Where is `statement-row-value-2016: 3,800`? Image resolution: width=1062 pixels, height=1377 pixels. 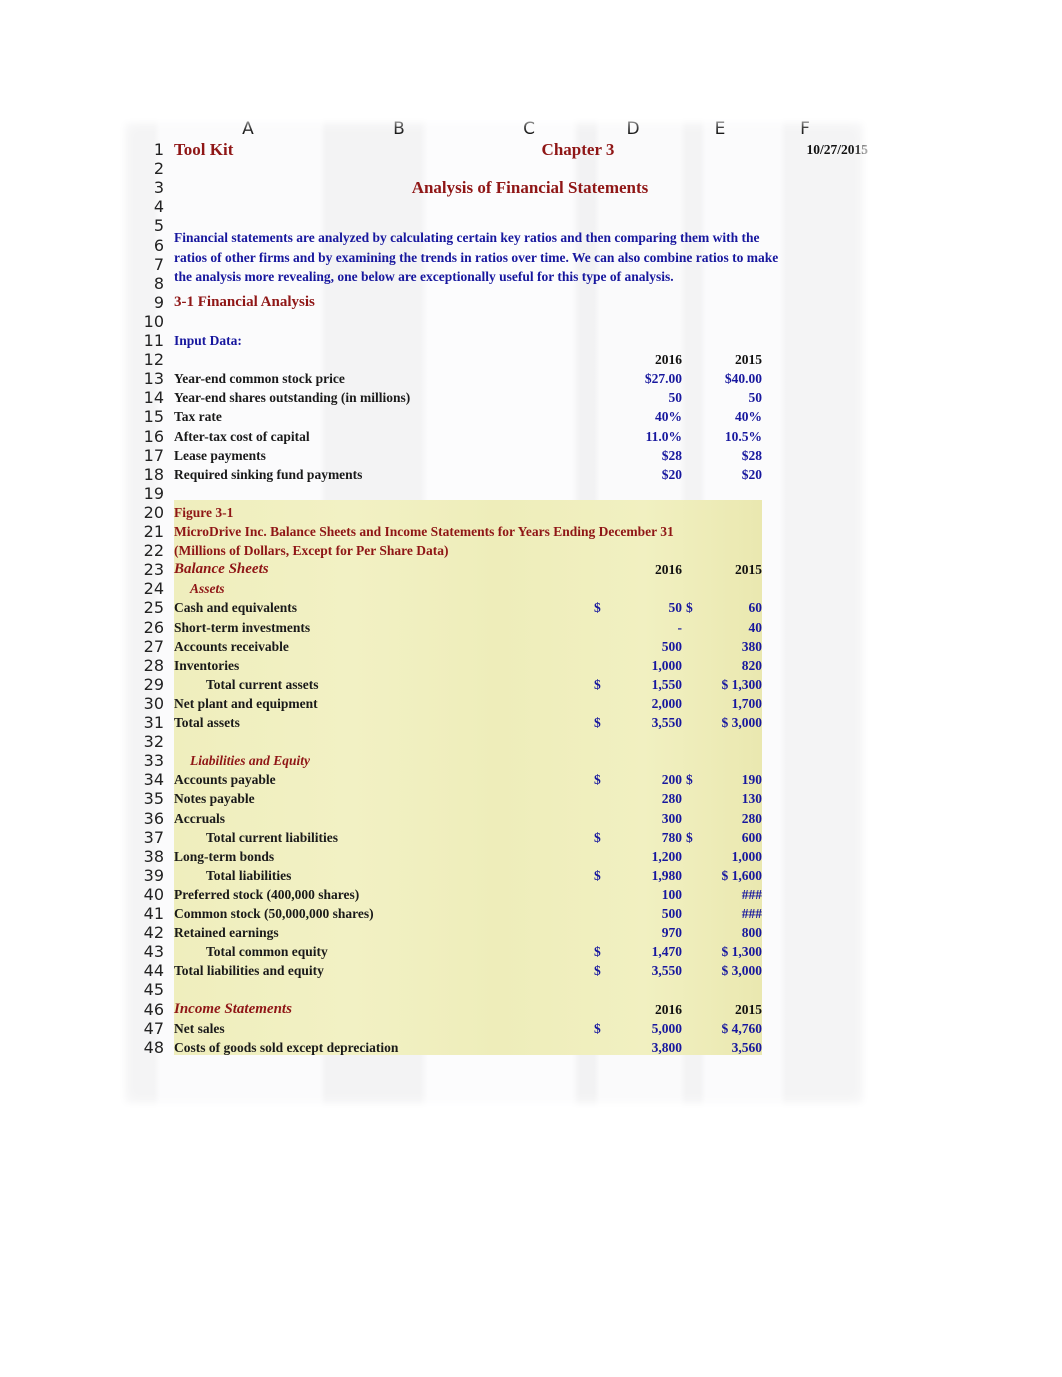 statement-row-value-2016: 3,800 is located at coordinates (638, 1047).